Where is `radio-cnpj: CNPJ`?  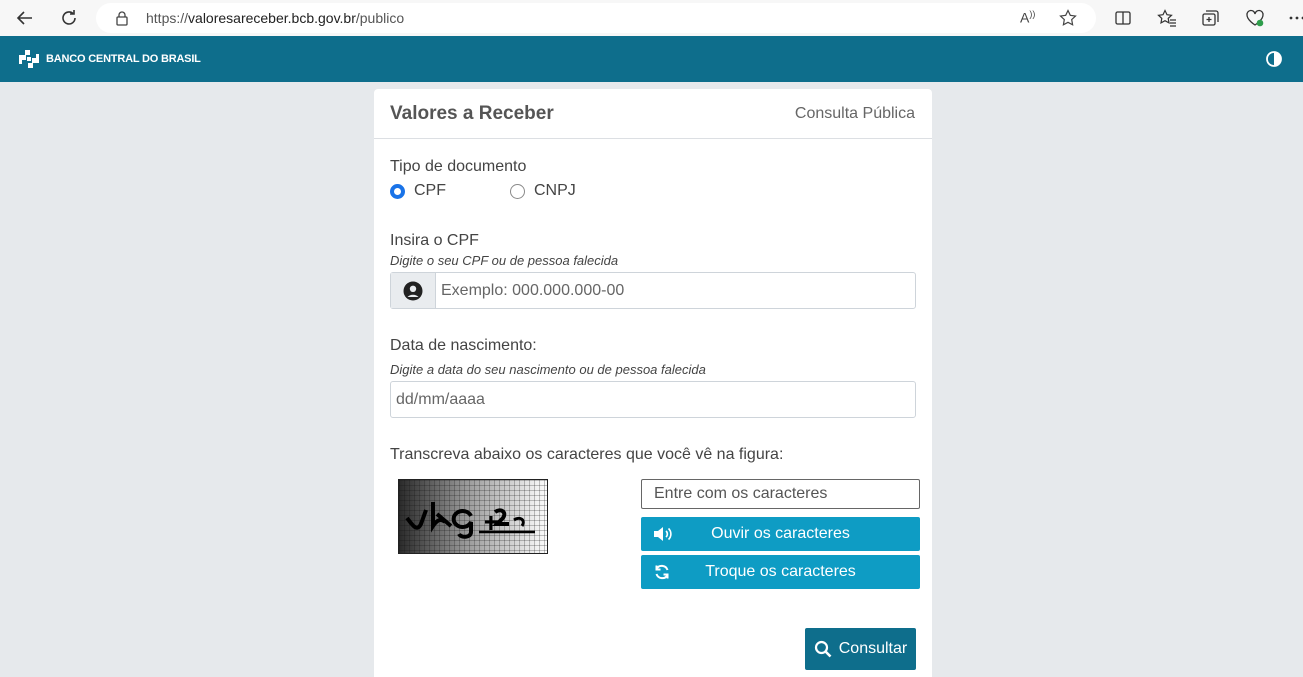
radio-cnpj: CNPJ is located at coordinates (543, 191).